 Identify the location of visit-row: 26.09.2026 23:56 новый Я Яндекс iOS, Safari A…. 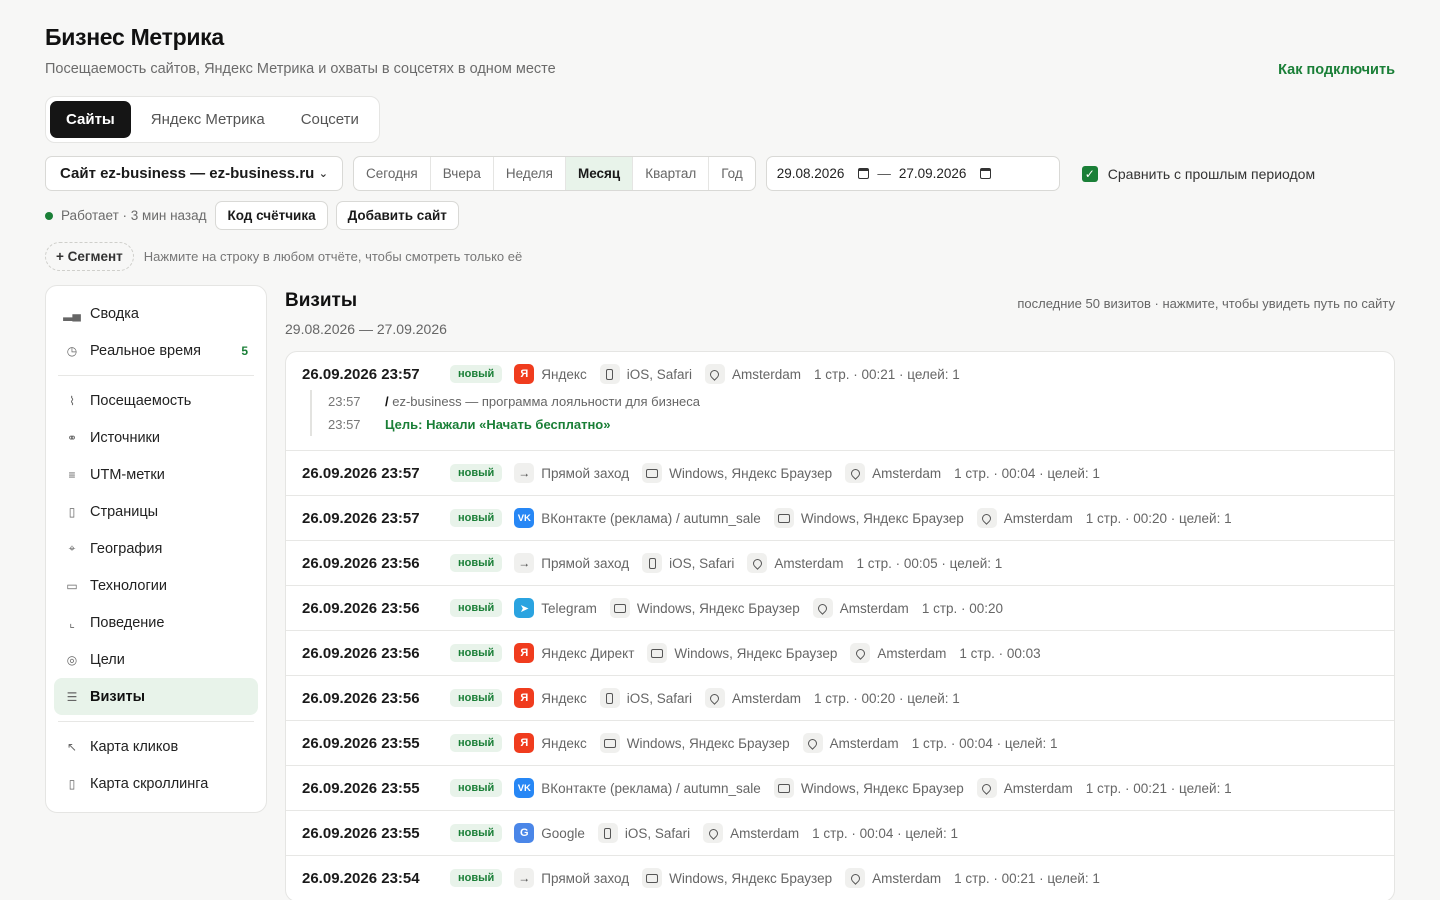
(840, 698).